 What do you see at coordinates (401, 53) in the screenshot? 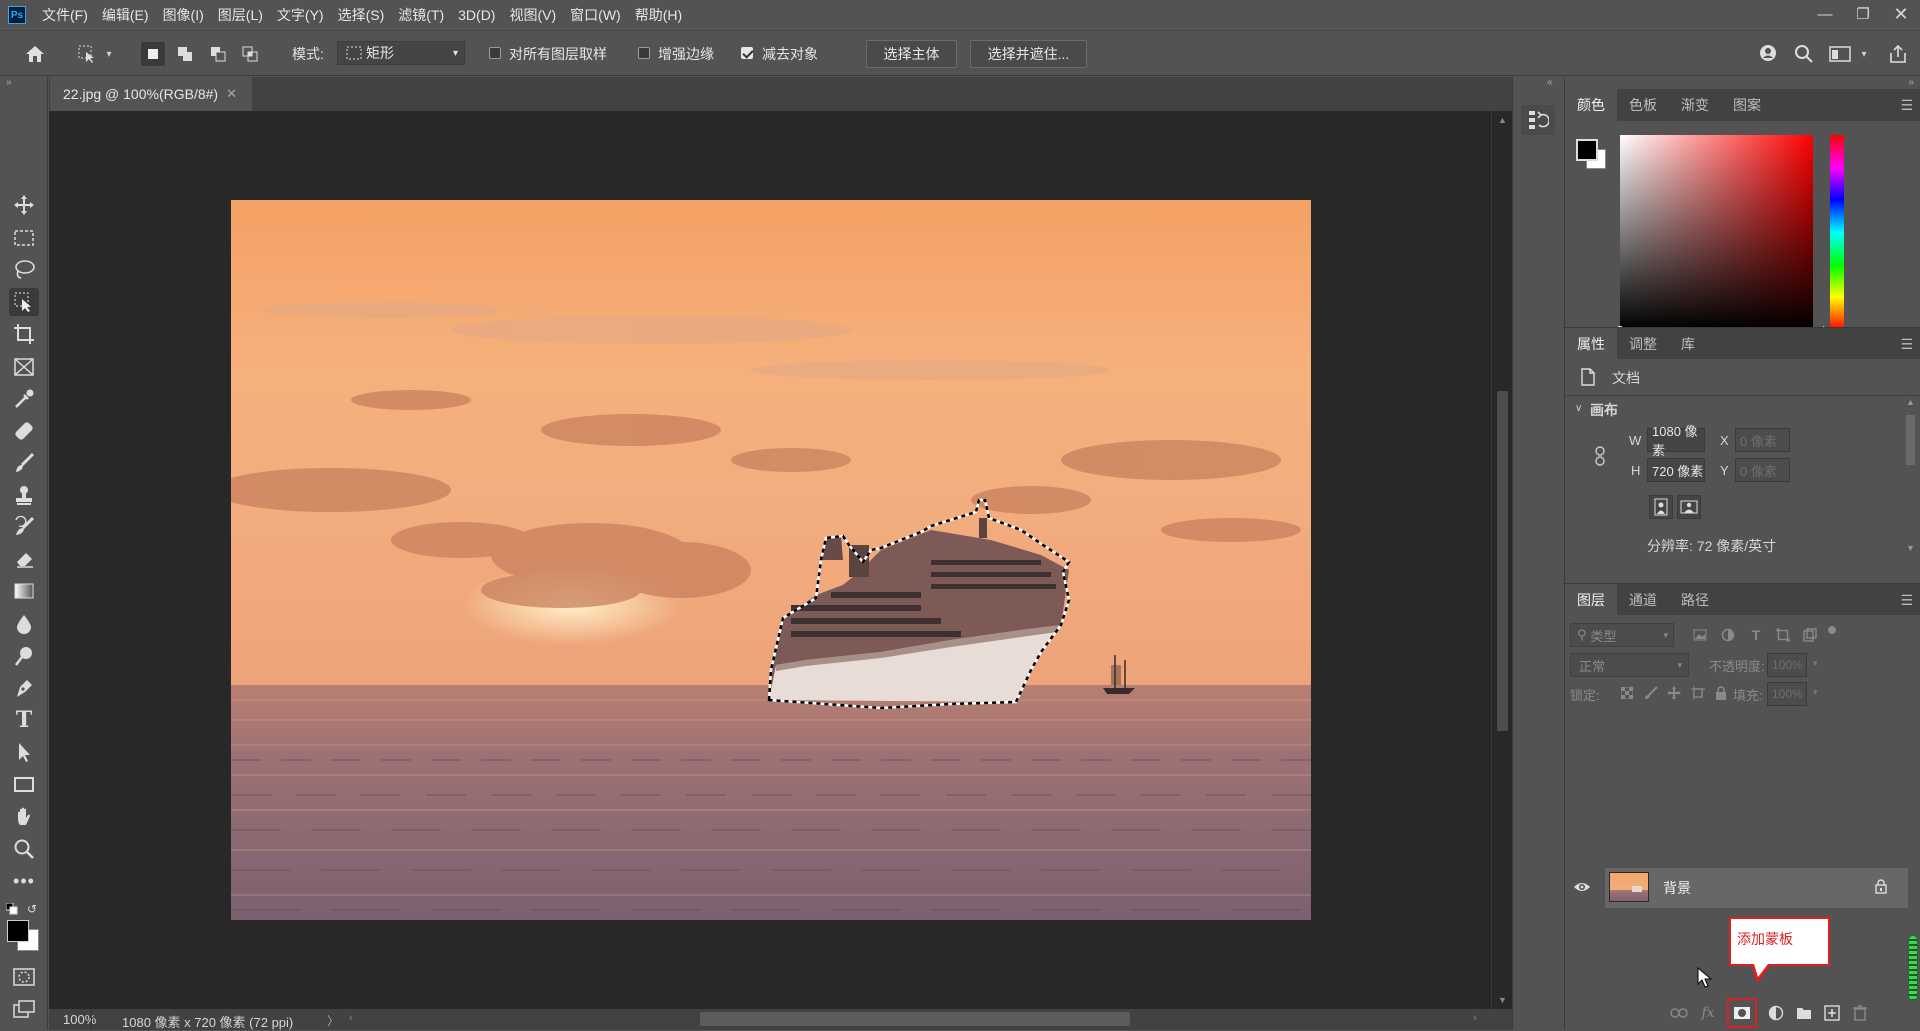
I see `mode-select: 矩形 ▾` at bounding box center [401, 53].